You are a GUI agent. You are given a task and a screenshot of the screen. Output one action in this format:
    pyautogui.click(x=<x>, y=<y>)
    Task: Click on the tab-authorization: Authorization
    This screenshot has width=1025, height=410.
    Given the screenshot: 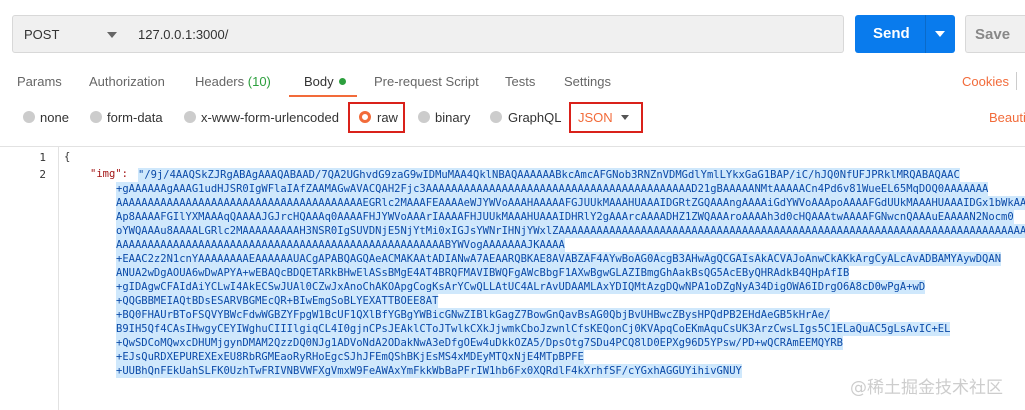 What is the action you would take?
    pyautogui.click(x=127, y=81)
    